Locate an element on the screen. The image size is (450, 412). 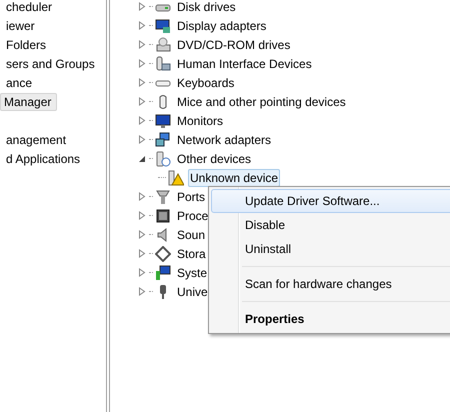
console-tree-item: ance is located at coordinates (20, 83).